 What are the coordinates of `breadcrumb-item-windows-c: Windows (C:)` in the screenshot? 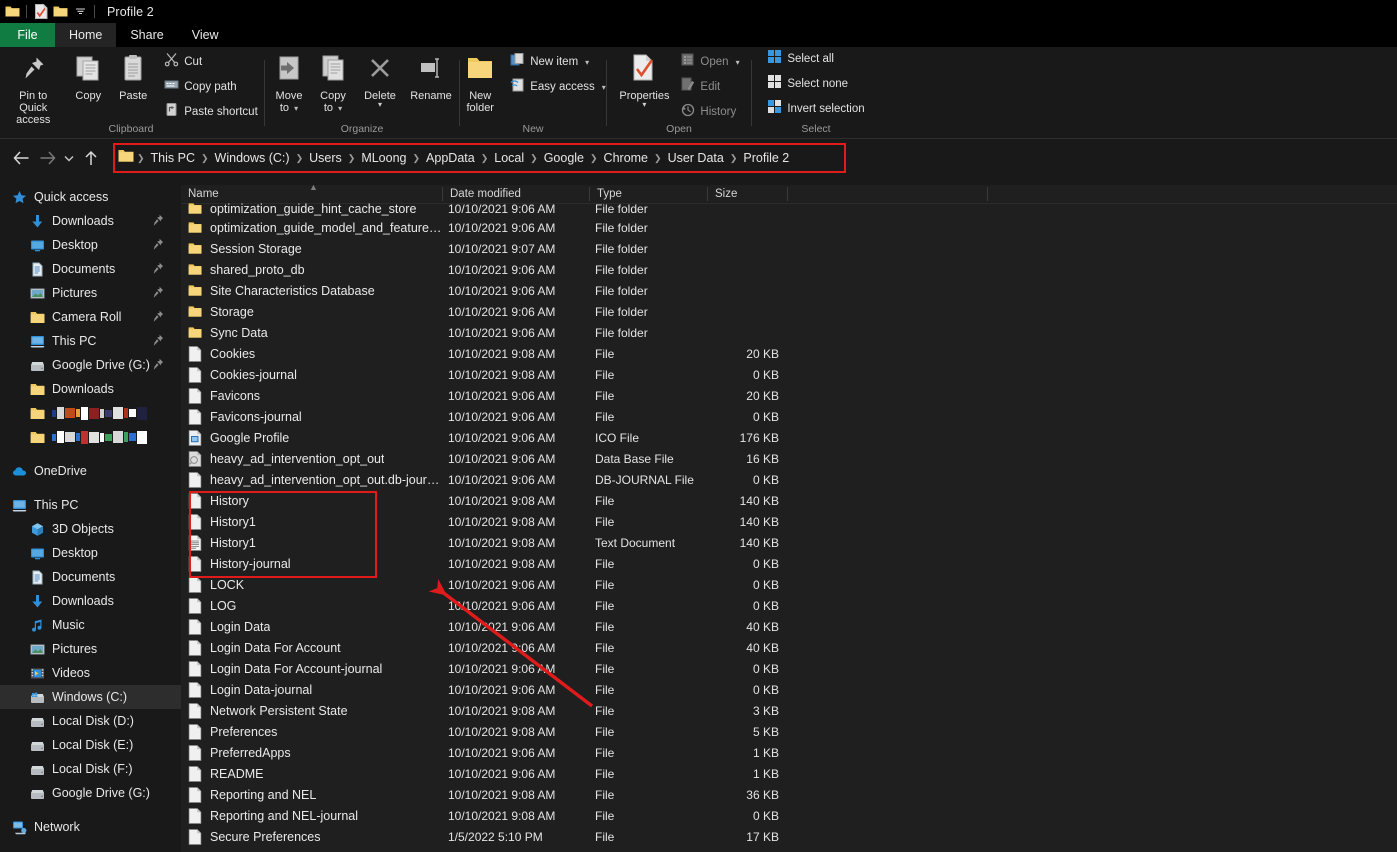 It's located at (252, 158).